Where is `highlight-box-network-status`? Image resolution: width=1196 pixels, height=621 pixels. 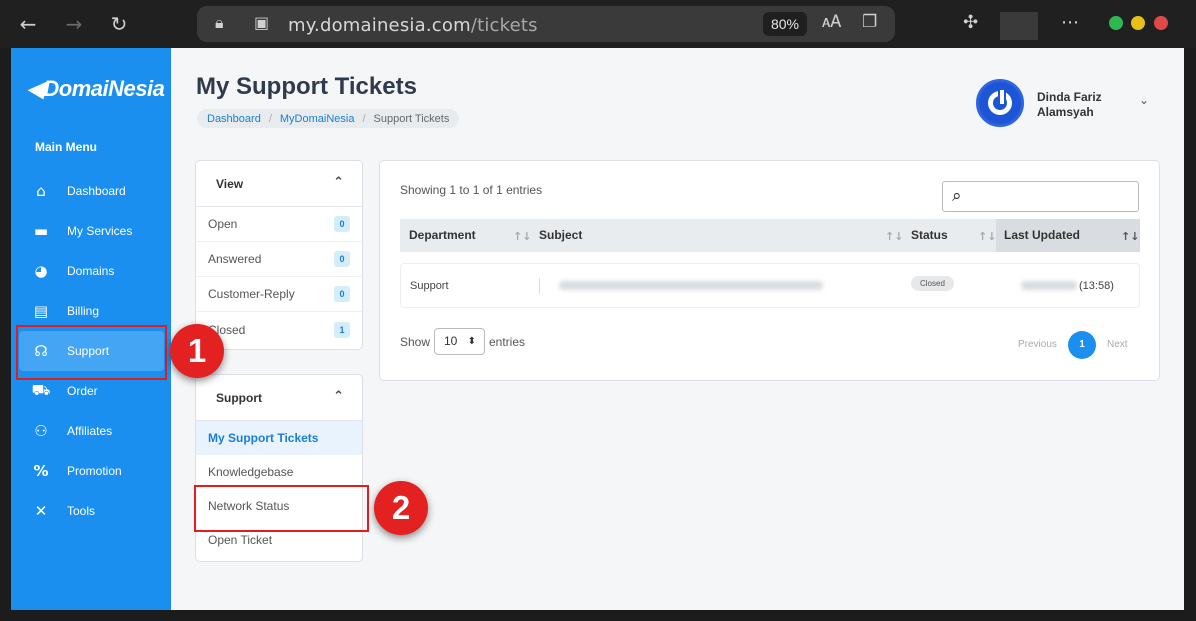
highlight-box-network-status is located at coordinates (281, 508).